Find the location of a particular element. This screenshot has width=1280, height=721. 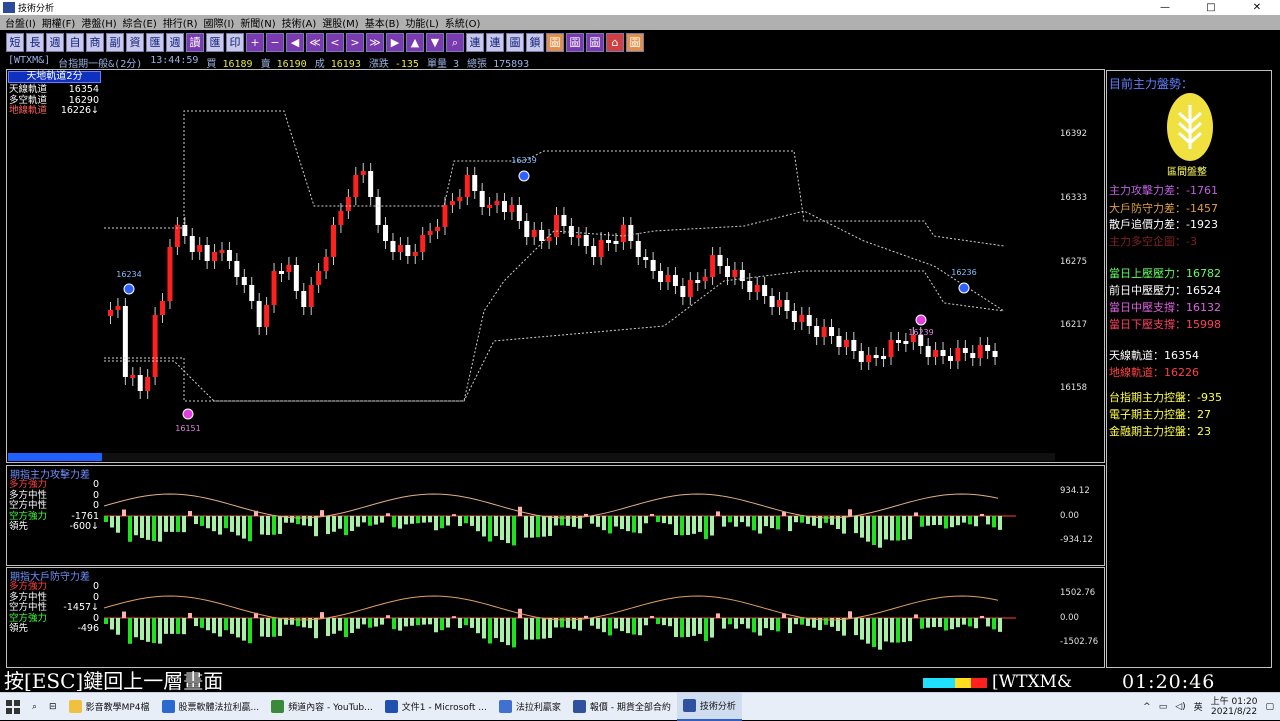

toolbar-button-21: ▼ is located at coordinates (435, 42).